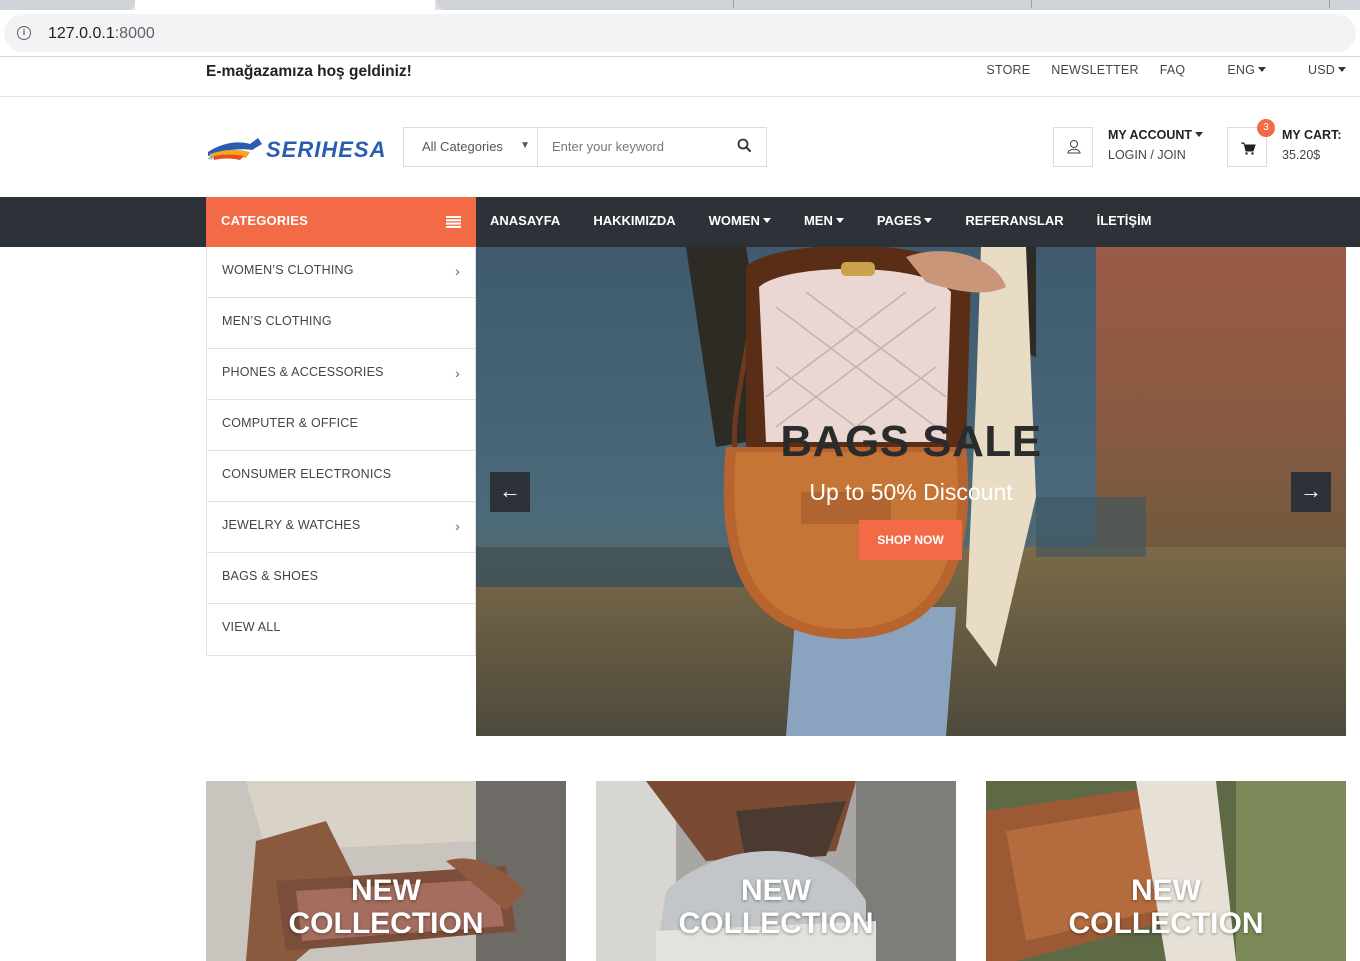 This screenshot has width=1360, height=961. I want to click on arrow-right-icon: →, so click(1311, 490).